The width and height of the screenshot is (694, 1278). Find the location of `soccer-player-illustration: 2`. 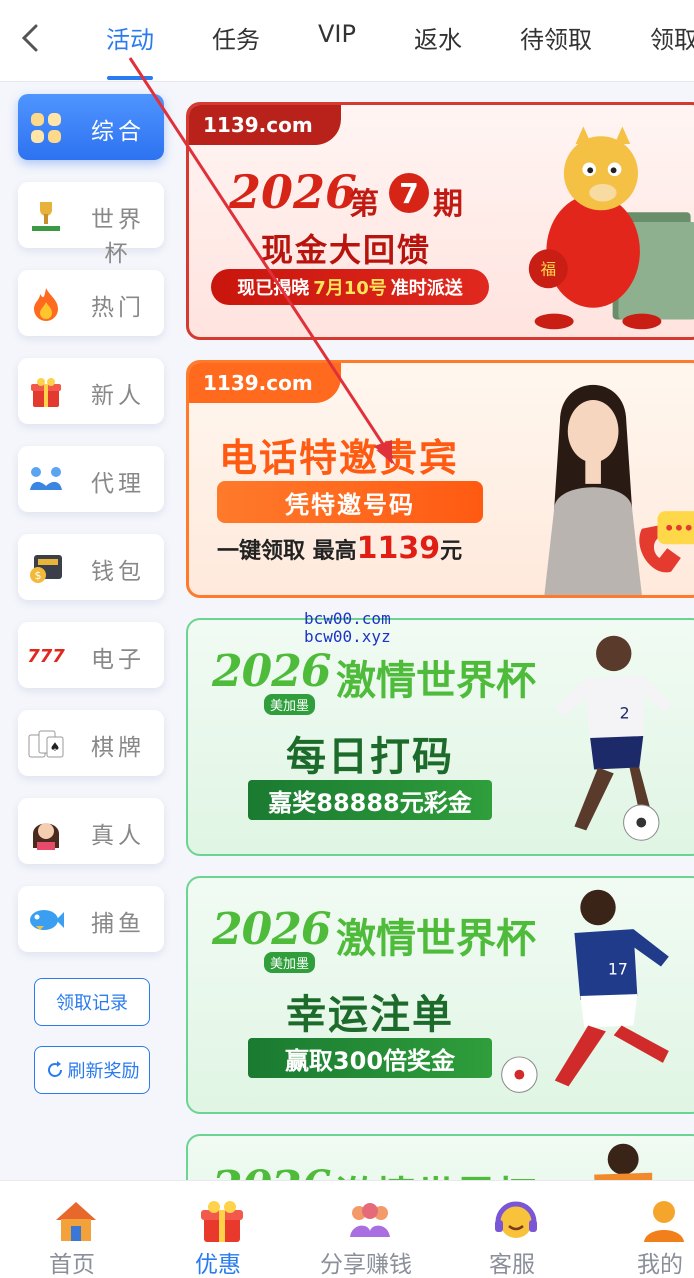

soccer-player-illustration: 2 is located at coordinates (613, 738).